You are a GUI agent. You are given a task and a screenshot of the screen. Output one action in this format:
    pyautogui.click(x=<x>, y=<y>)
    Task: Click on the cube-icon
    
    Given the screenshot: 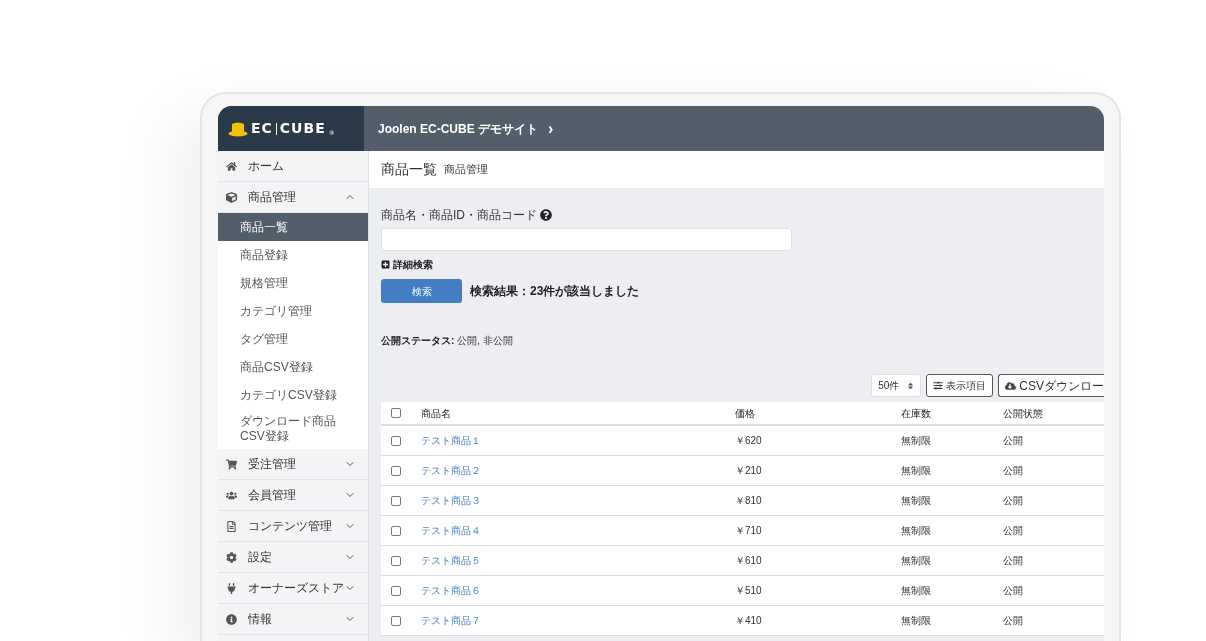 What is the action you would take?
    pyautogui.click(x=231, y=197)
    